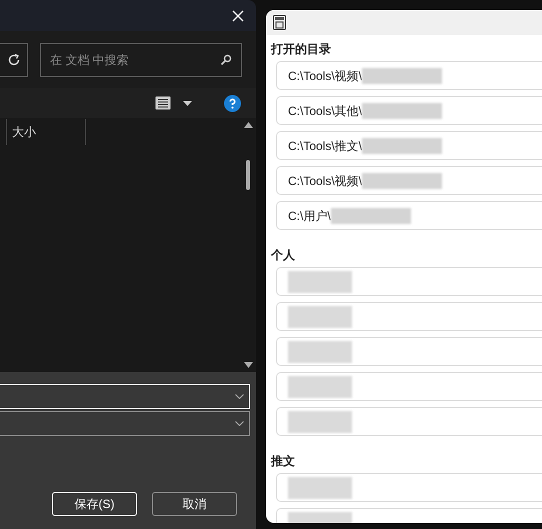  Describe the element at coordinates (187, 103) in the screenshot. I see `dropdown-caret-icon` at that location.